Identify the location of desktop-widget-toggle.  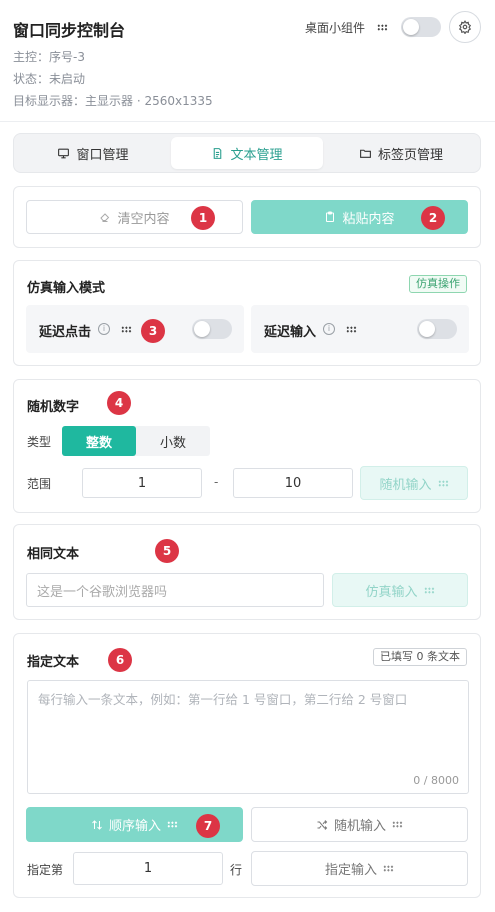
(421, 27).